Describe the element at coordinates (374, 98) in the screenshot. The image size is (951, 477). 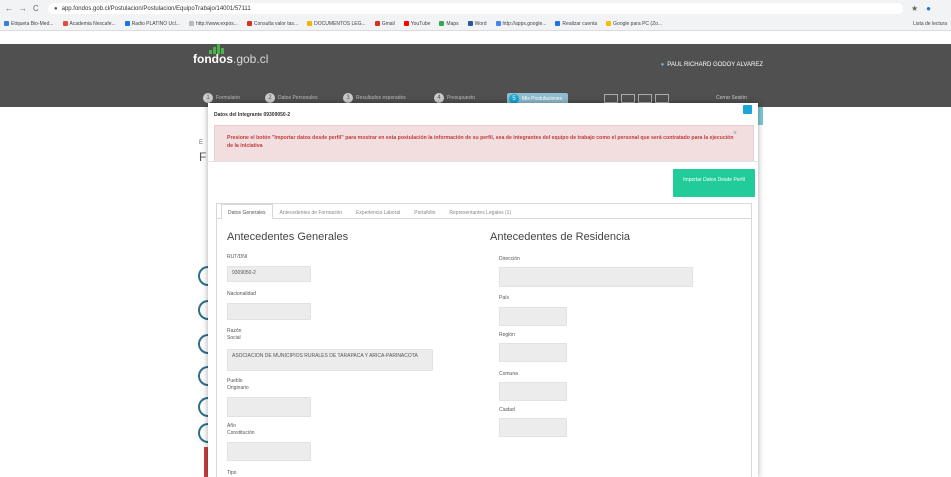
I see `step-resultados: 3 Resultados esperados` at that location.